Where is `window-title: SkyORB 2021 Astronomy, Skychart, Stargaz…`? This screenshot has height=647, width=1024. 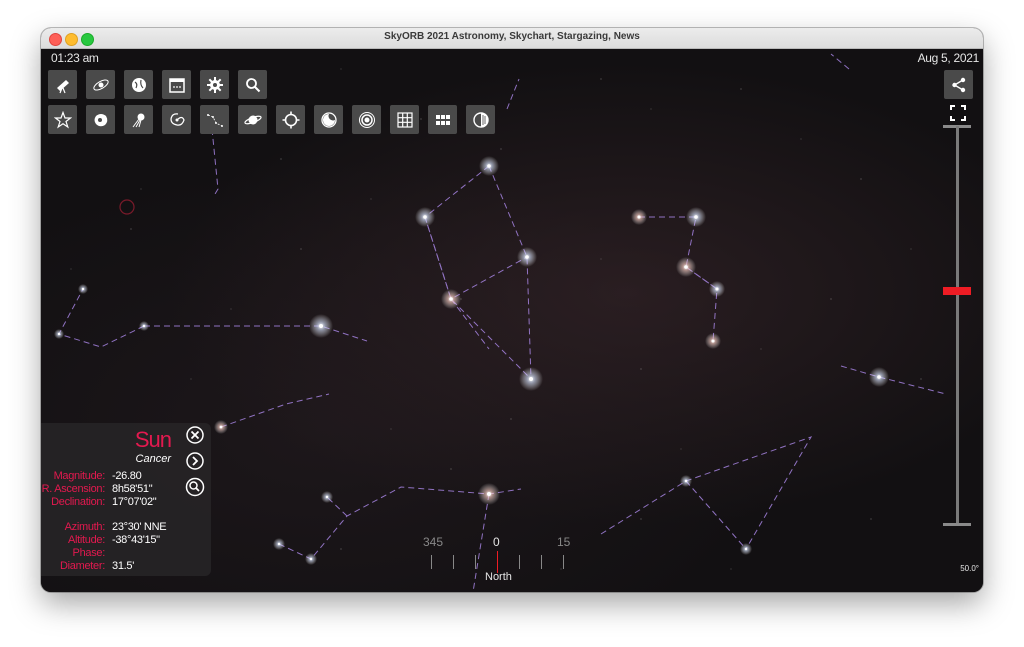
window-title: SkyORB 2021 Astronomy, Skychart, Stargaz… is located at coordinates (512, 36).